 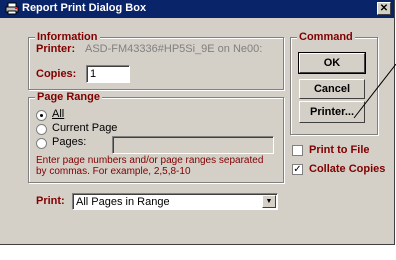 I want to click on print-to-file-checkbox, so click(x=297, y=150).